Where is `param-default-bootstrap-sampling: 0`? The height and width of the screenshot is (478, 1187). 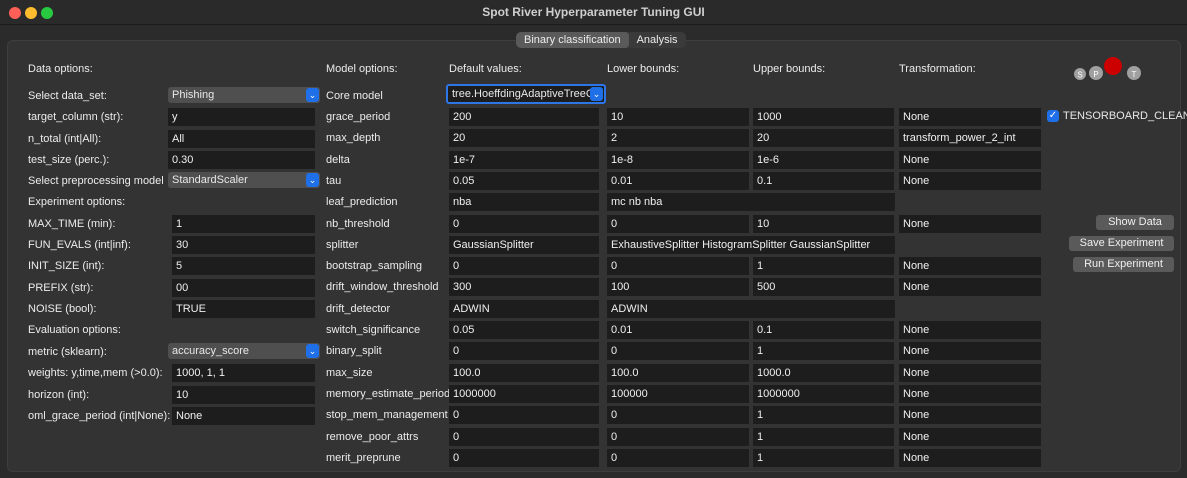
param-default-bootstrap-sampling: 0 is located at coordinates (524, 266).